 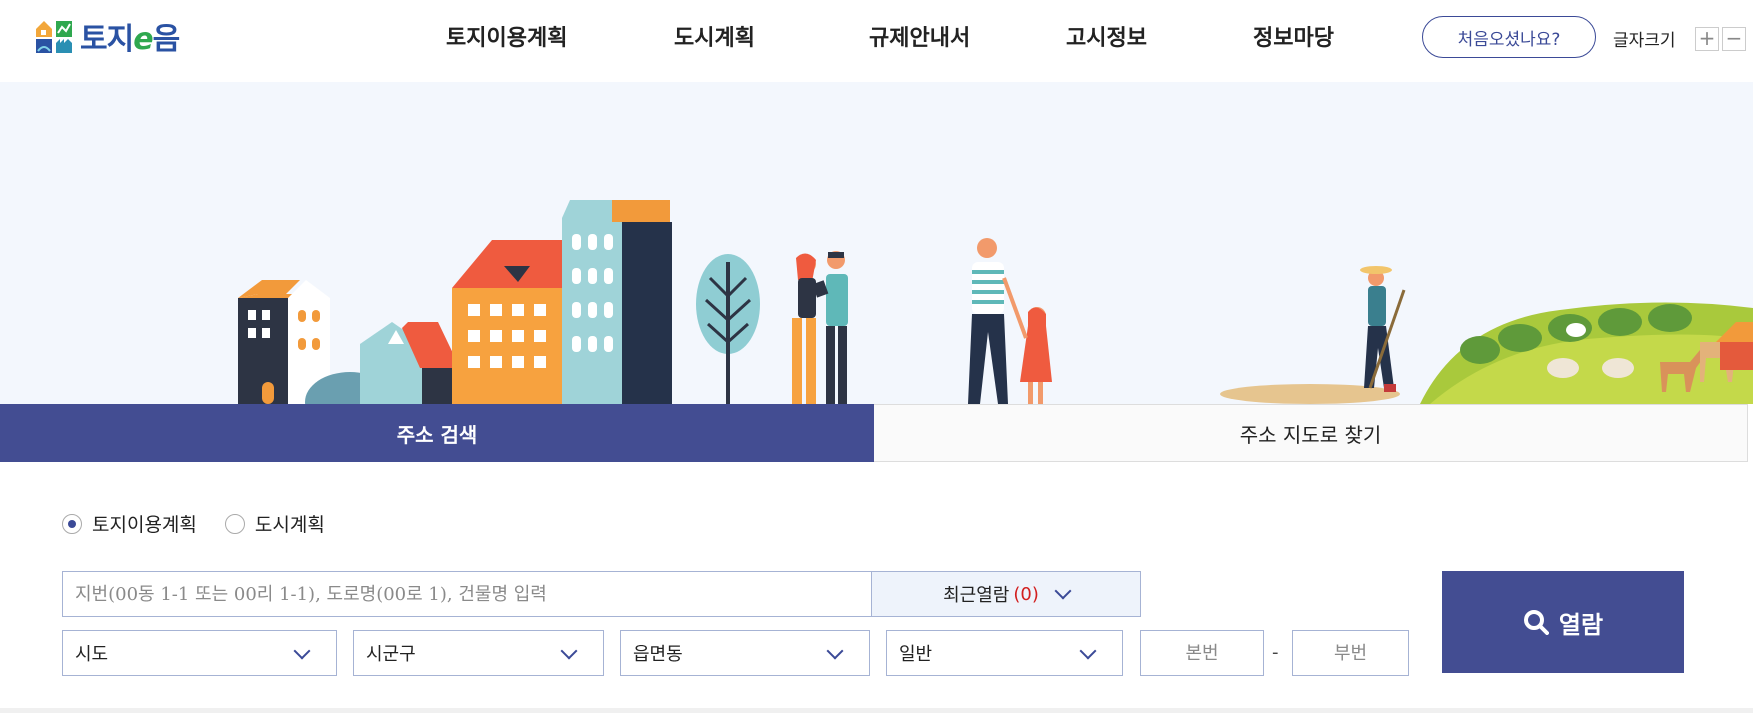 I want to click on farm-illustration, so click(x=1486, y=335).